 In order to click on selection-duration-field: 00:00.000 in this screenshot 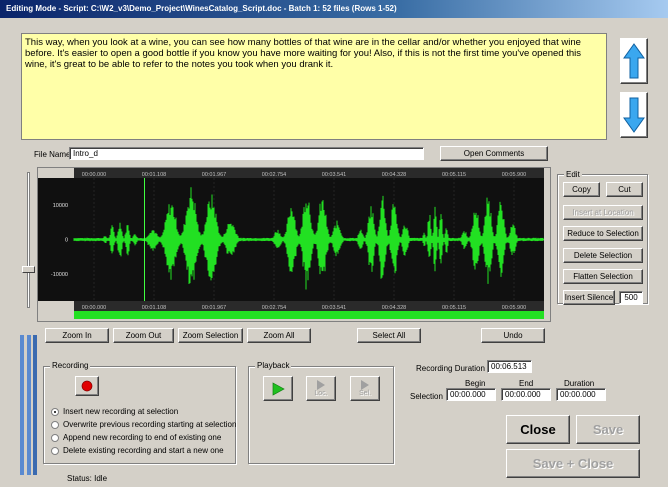, I will do `click(581, 394)`.